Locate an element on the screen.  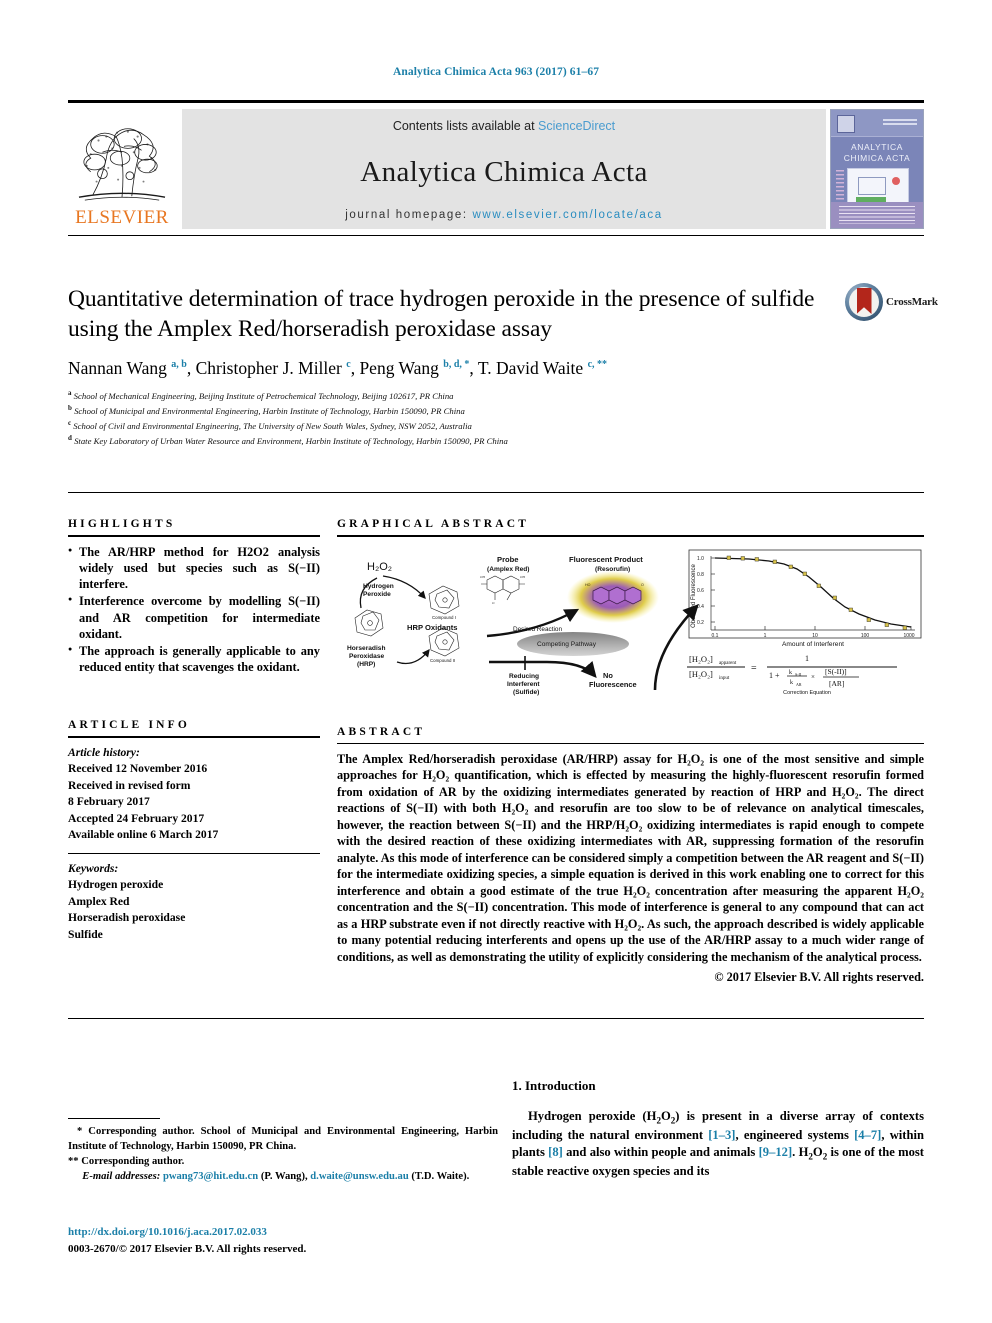
graphical-abstract-heading: GRAPHICAL ABSTRACT is located at coordinates (433, 524).